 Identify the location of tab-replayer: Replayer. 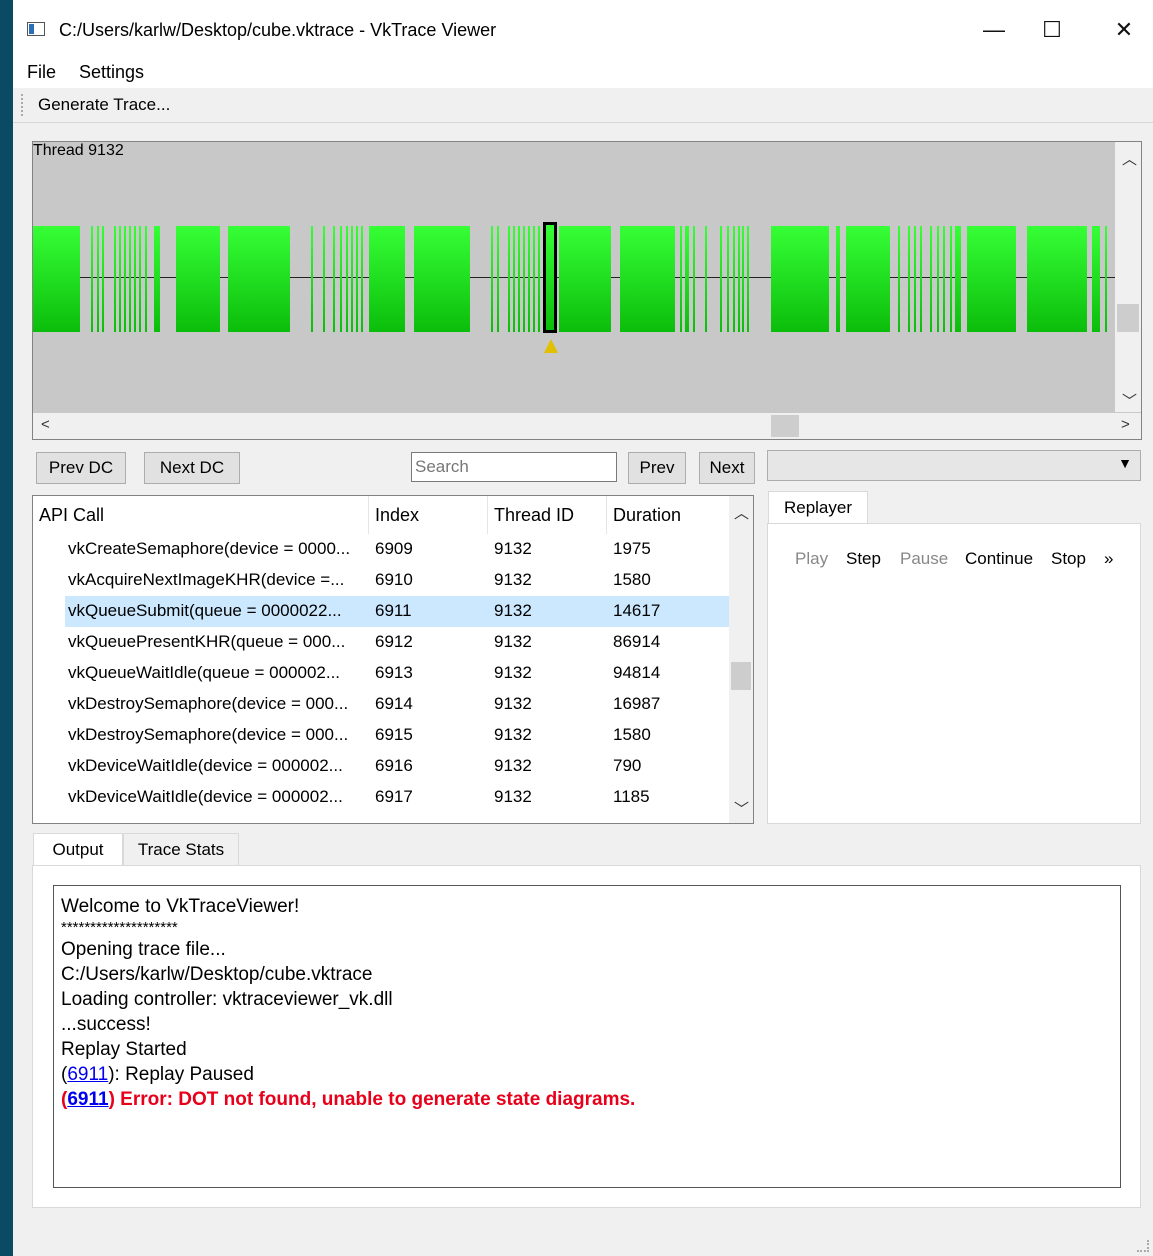
(818, 507).